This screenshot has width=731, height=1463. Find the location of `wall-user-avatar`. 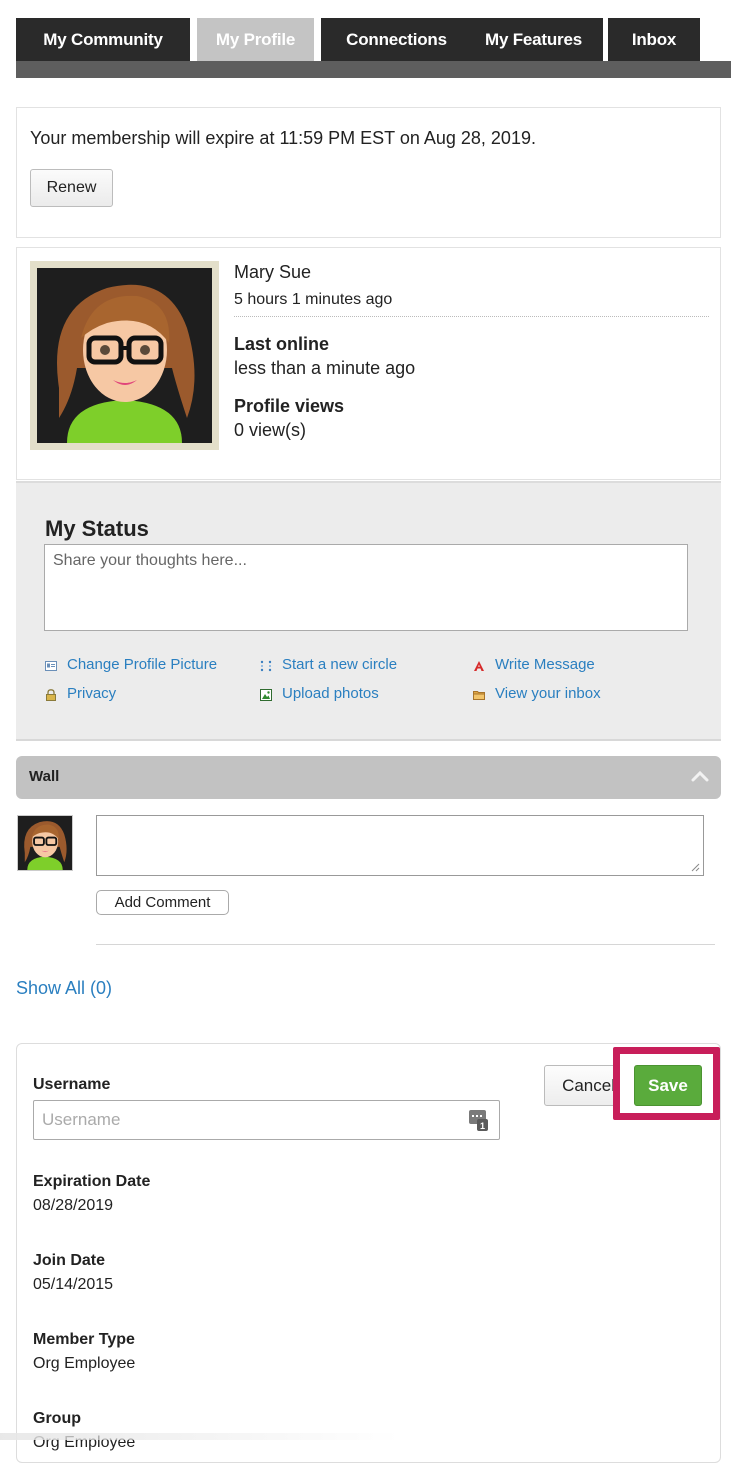

wall-user-avatar is located at coordinates (45, 843).